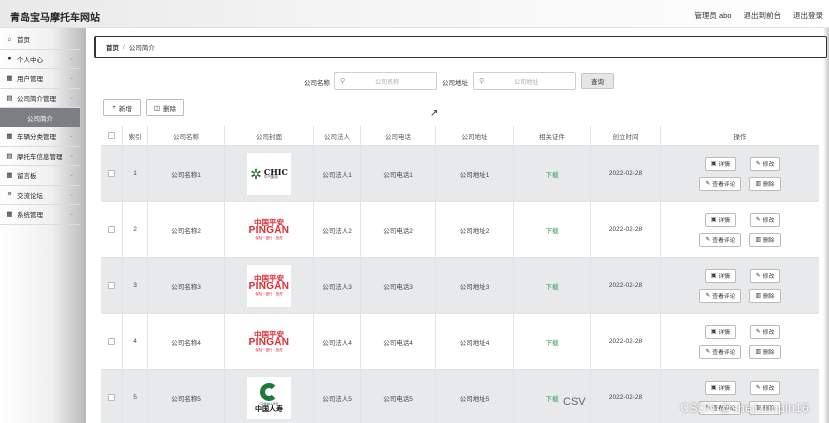  Describe the element at coordinates (337, 137) in the screenshot. I see `column-header-label: 公司法人` at that location.